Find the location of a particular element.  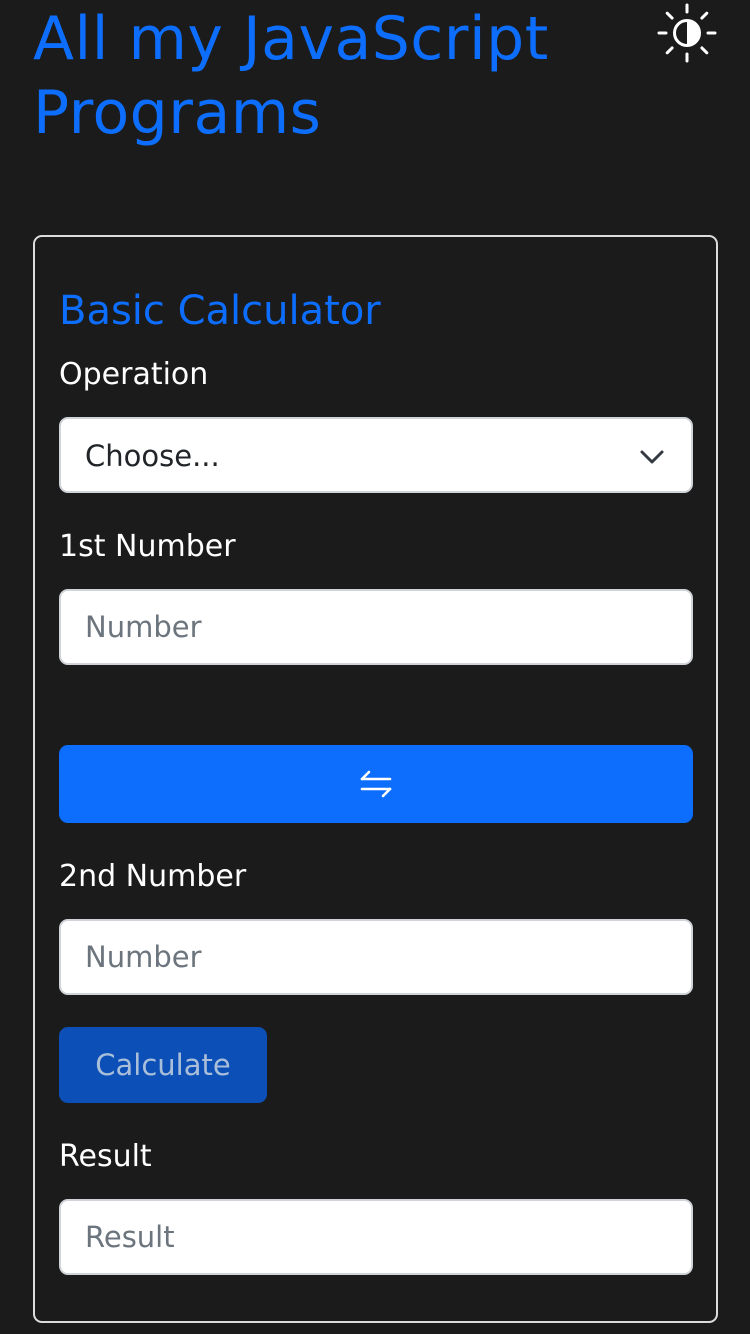

swap-button is located at coordinates (376, 784).